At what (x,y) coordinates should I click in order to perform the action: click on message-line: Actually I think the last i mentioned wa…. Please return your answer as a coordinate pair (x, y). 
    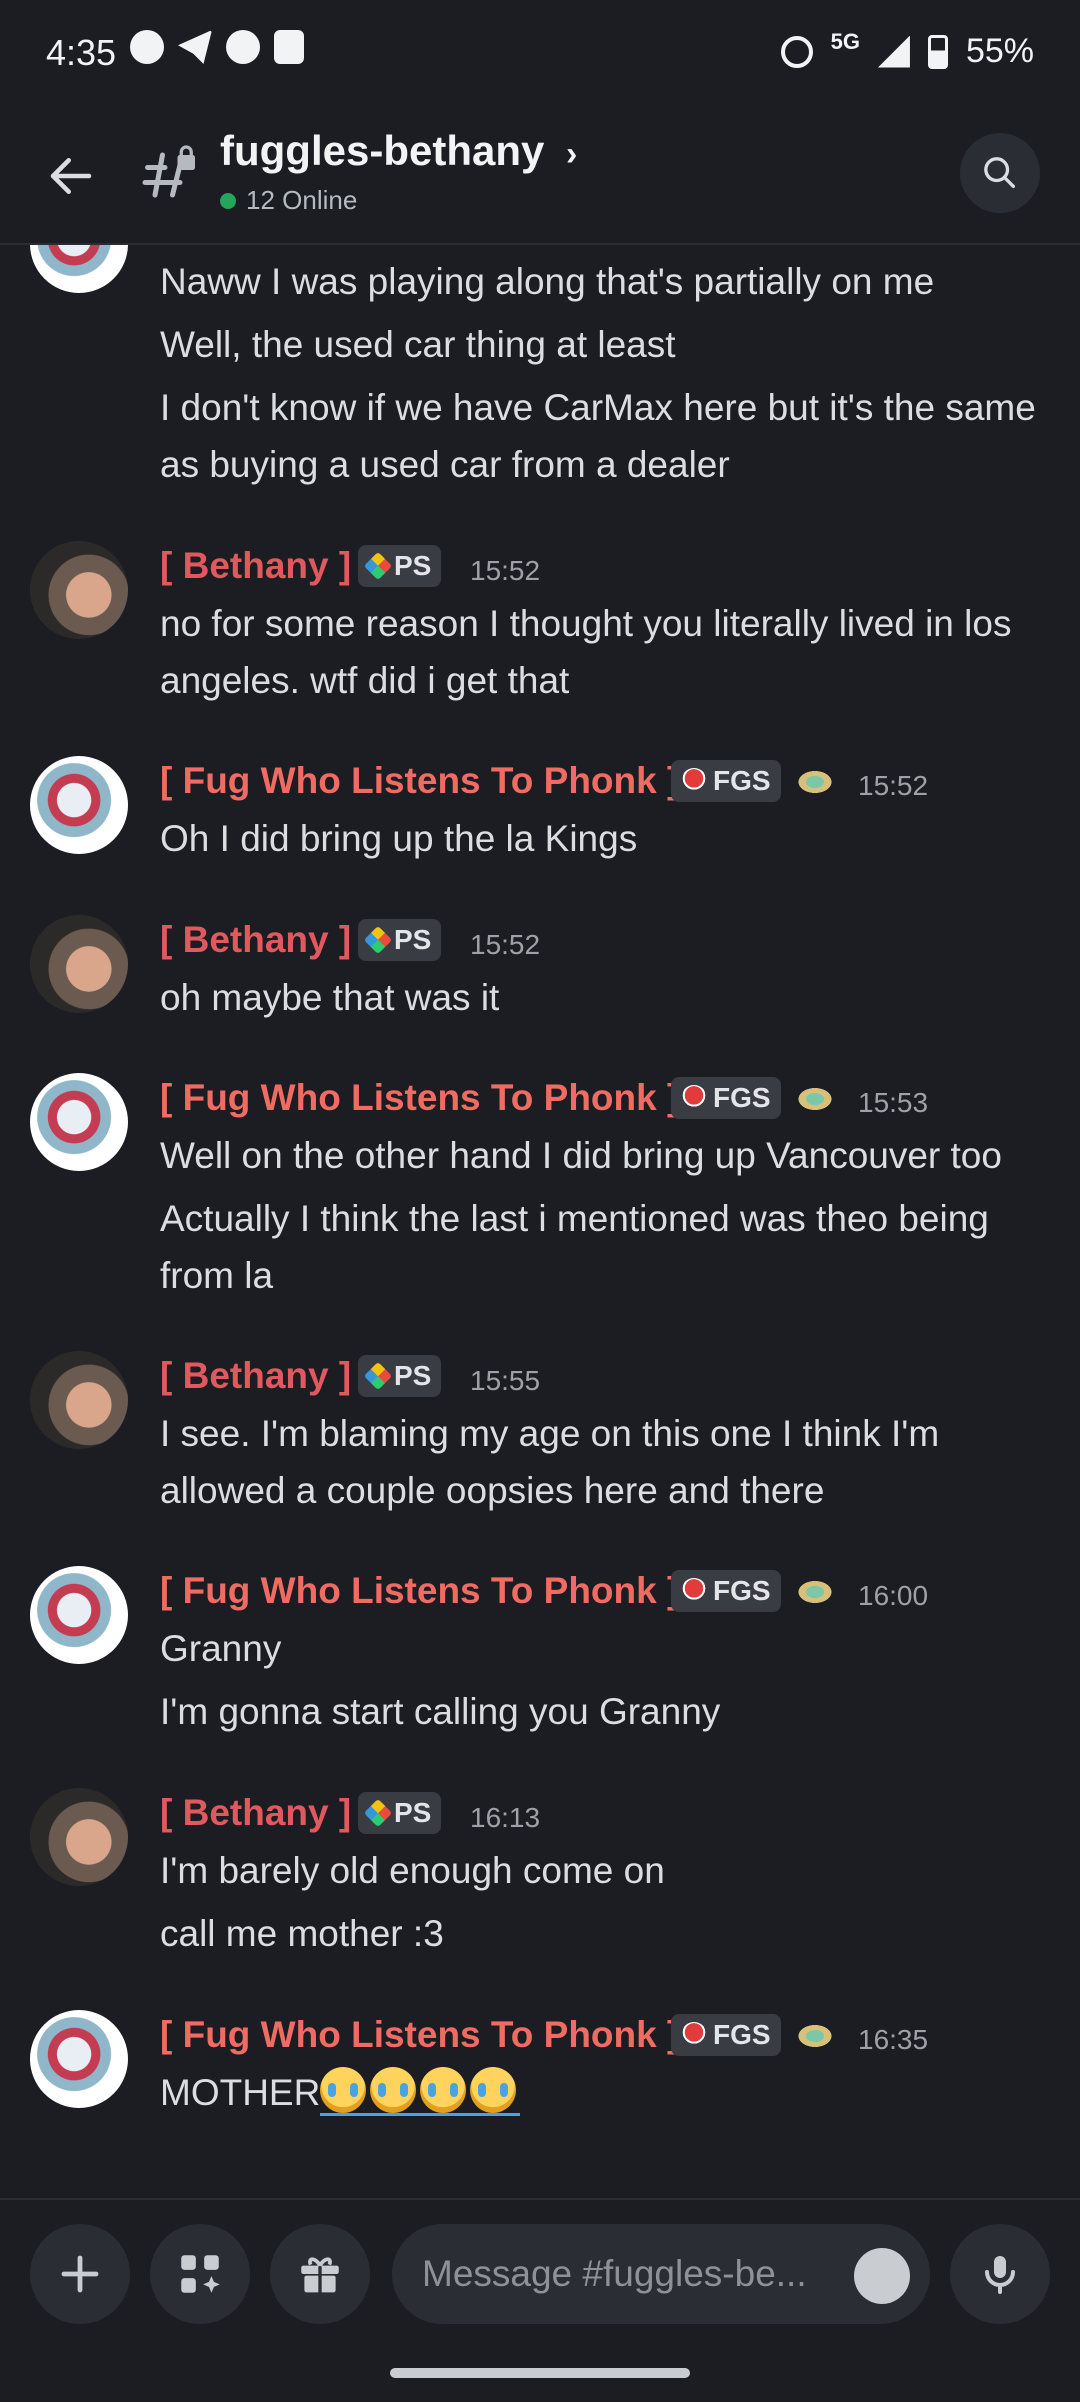
    Looking at the image, I should click on (574, 1247).